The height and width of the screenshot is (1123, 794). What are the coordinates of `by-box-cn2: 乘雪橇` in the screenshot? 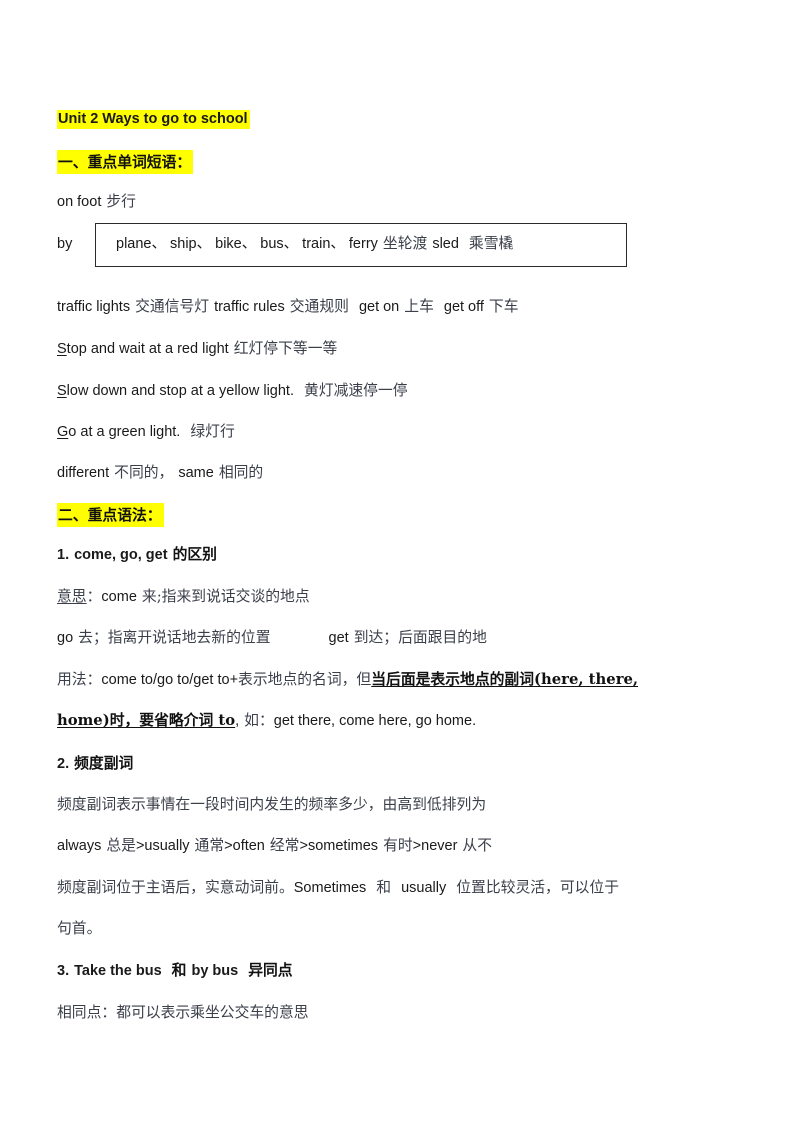 It's located at (491, 243).